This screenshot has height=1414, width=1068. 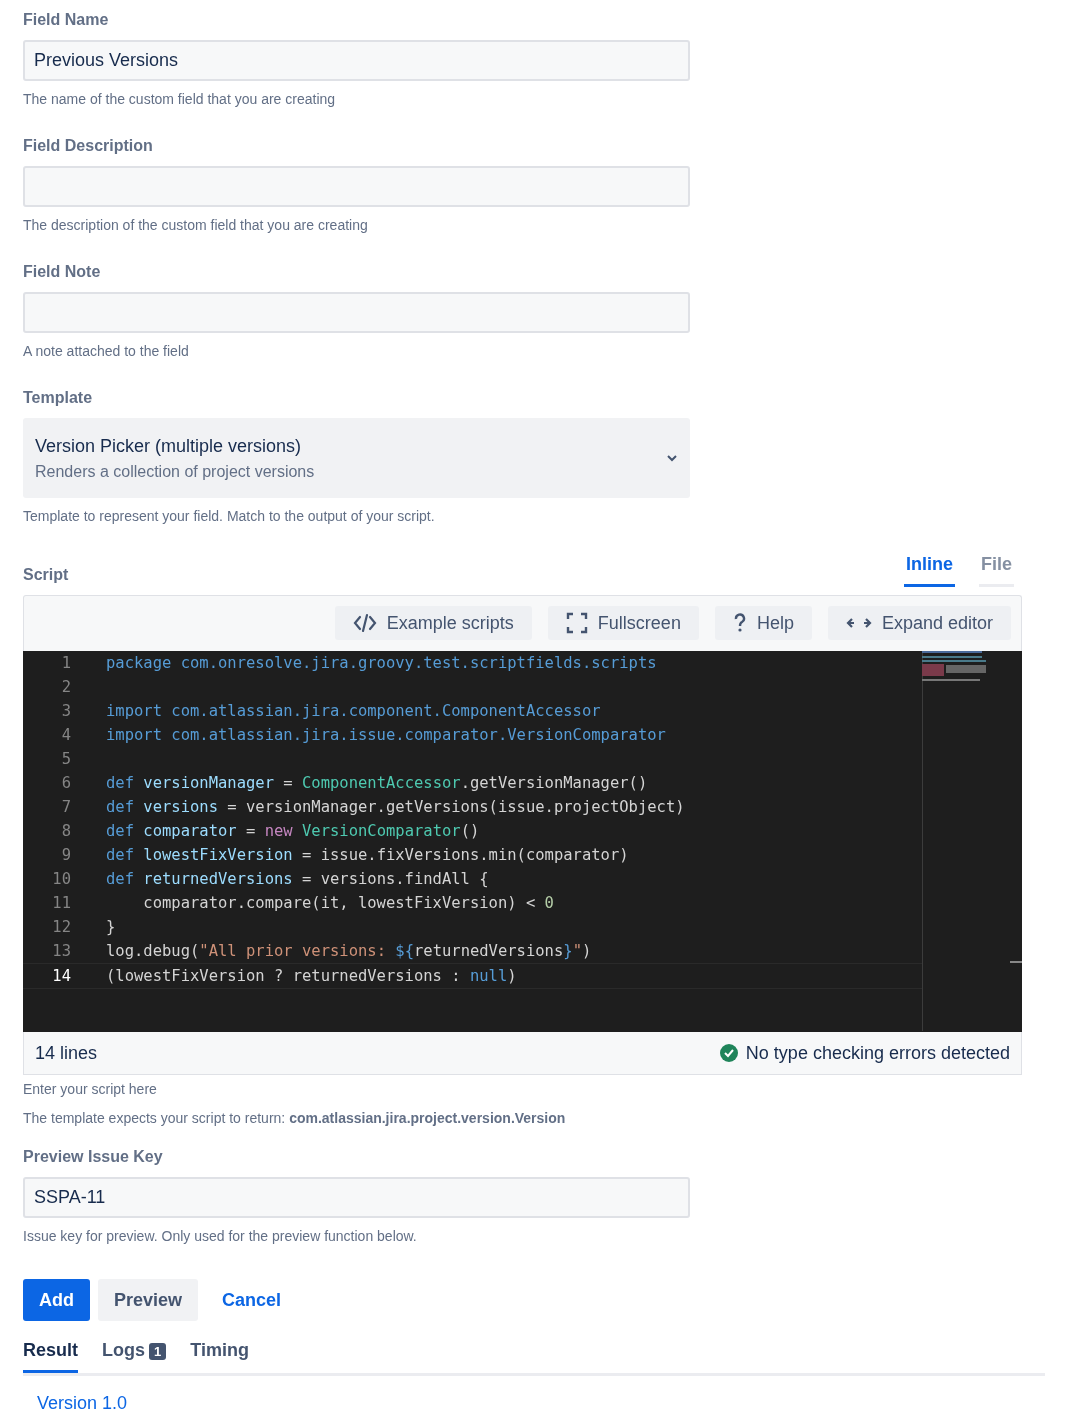 I want to click on cancel-link: Cancel, so click(x=252, y=1300).